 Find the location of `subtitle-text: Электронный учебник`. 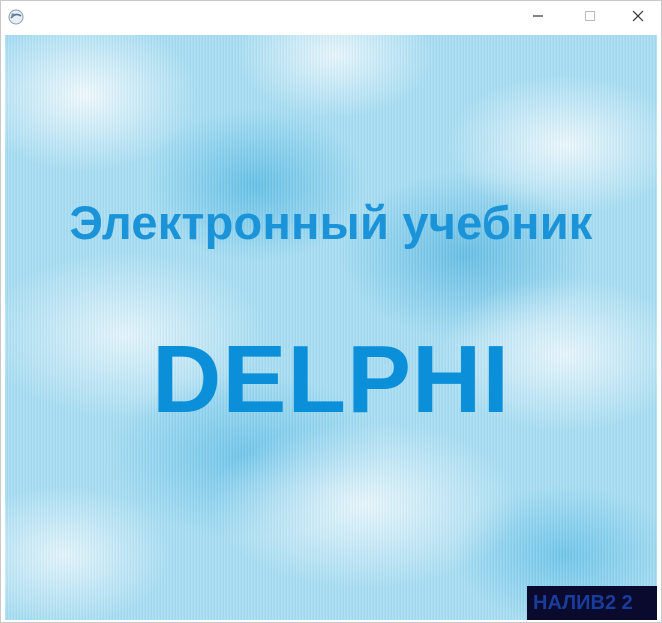

subtitle-text: Электронный учебник is located at coordinates (331, 222).